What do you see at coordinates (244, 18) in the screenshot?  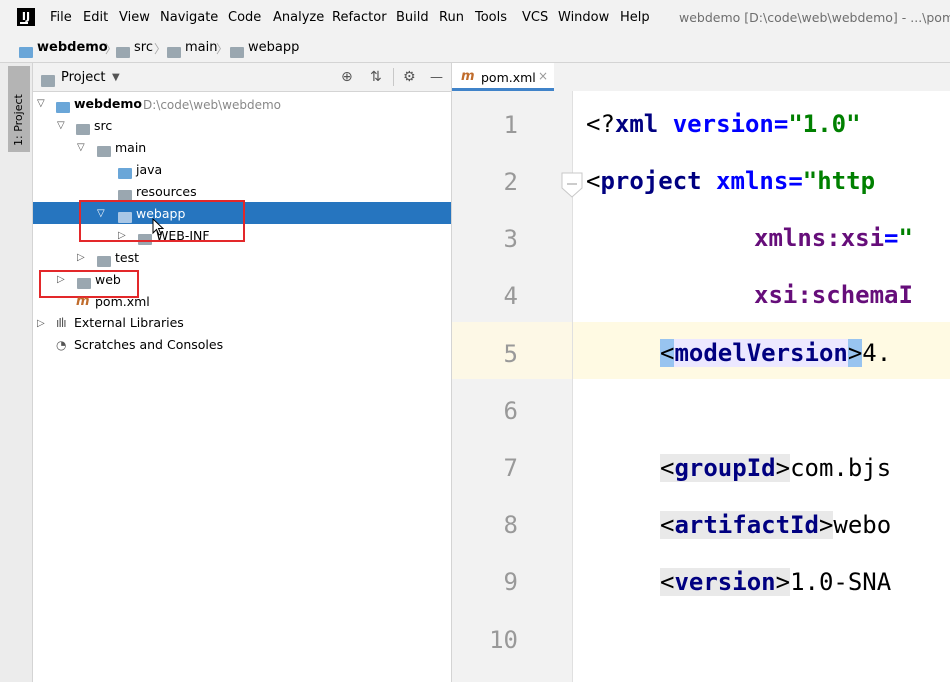 I see `menu-code: Code` at bounding box center [244, 18].